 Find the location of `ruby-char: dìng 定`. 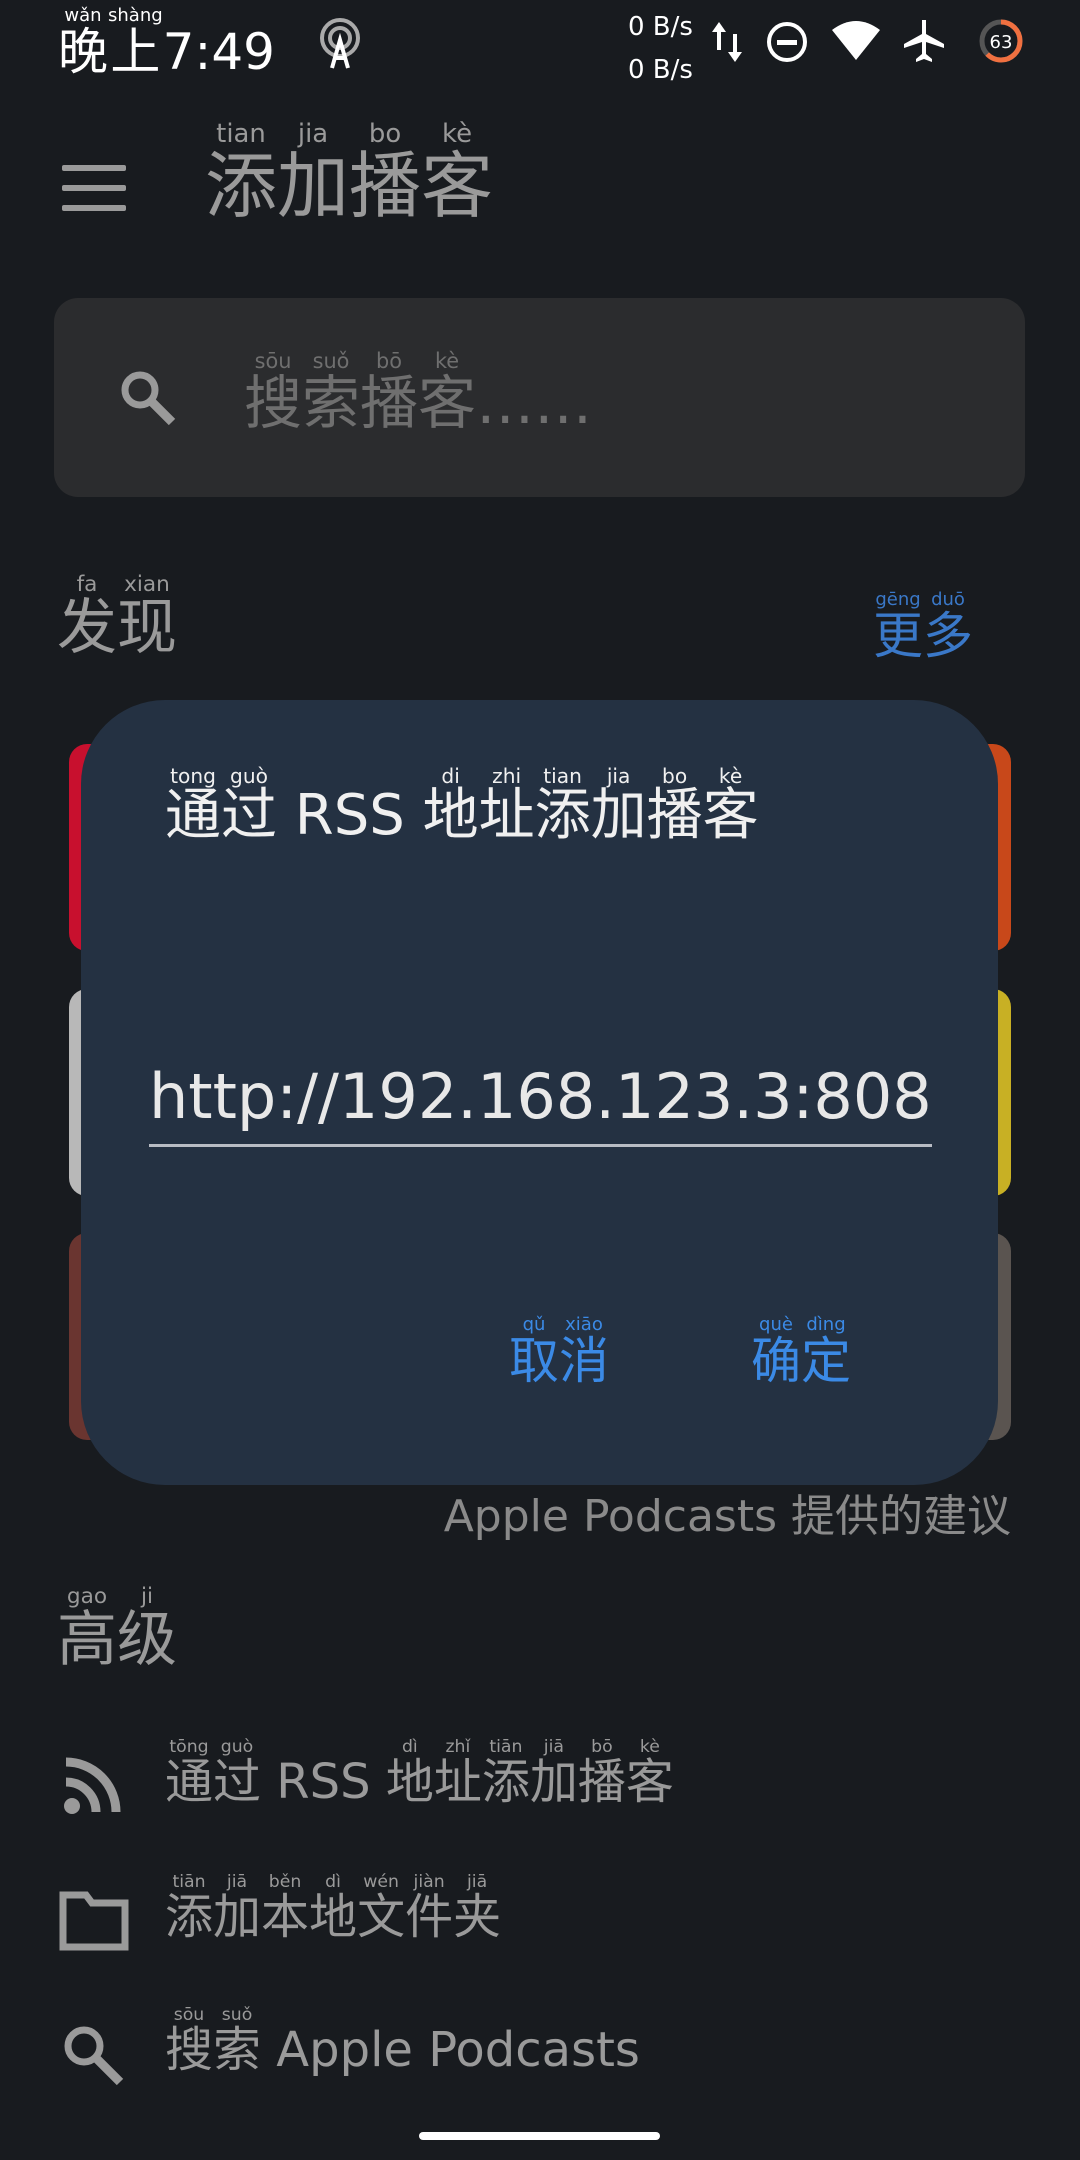

ruby-char: dìng 定 is located at coordinates (826, 1351).